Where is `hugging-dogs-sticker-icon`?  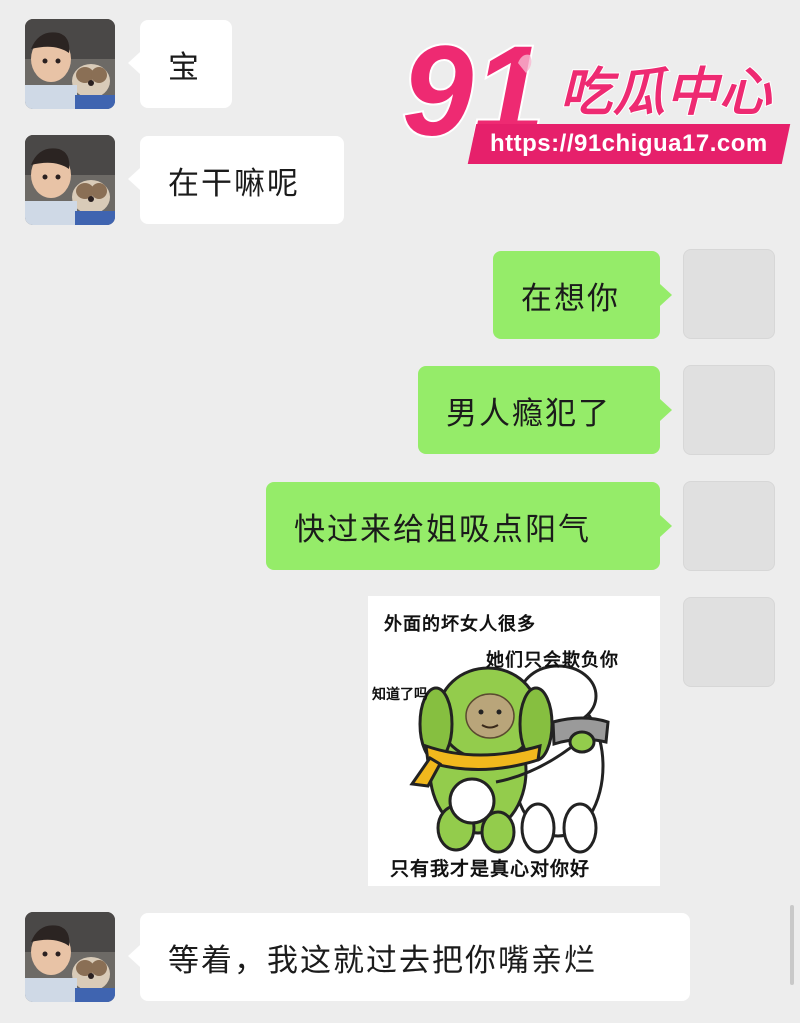 hugging-dogs-sticker-icon is located at coordinates (509, 759).